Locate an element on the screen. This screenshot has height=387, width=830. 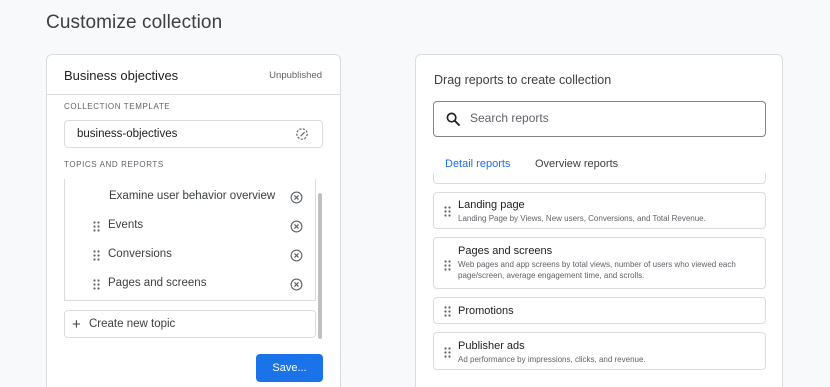
create-topic-button: + Create new topic is located at coordinates (190, 324).